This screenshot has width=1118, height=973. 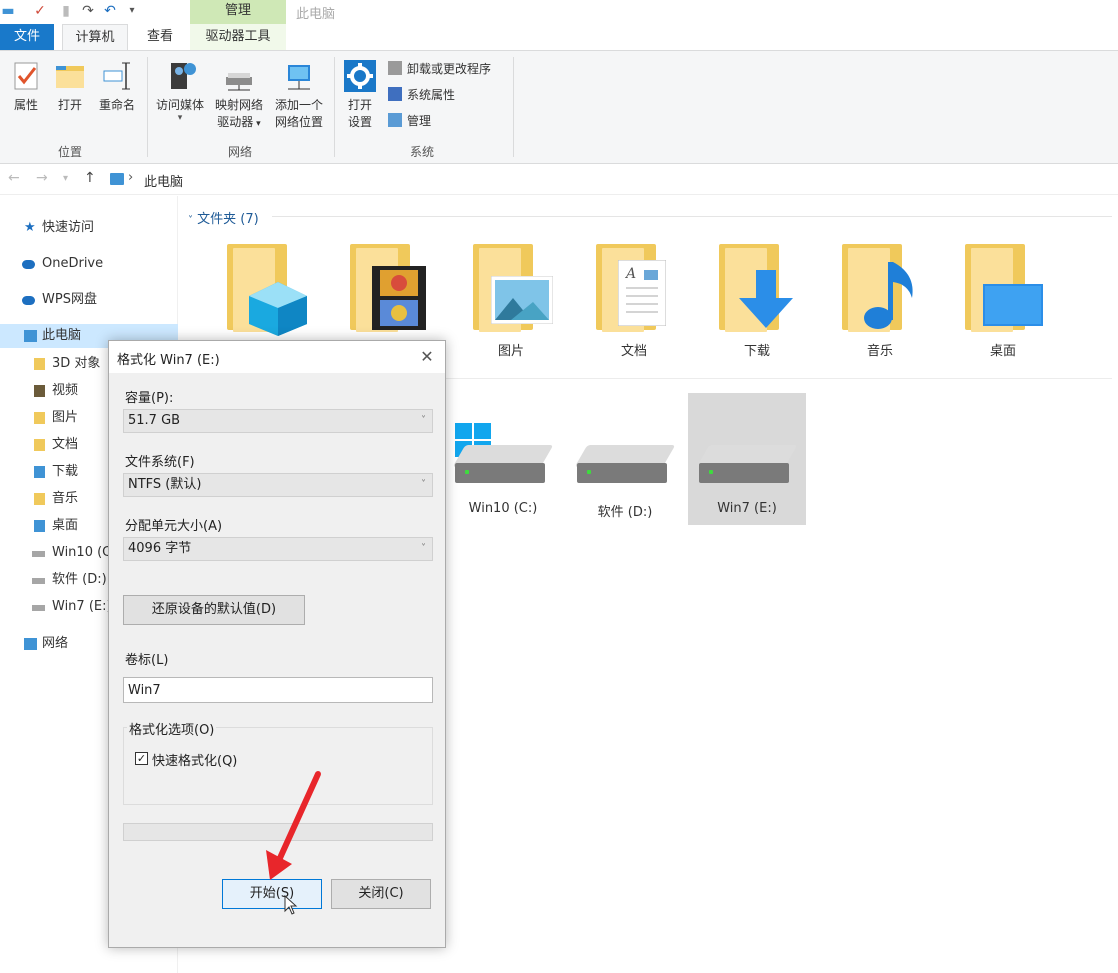 What do you see at coordinates (65, 444) in the screenshot?
I see `nav-item-label: 文档` at bounding box center [65, 444].